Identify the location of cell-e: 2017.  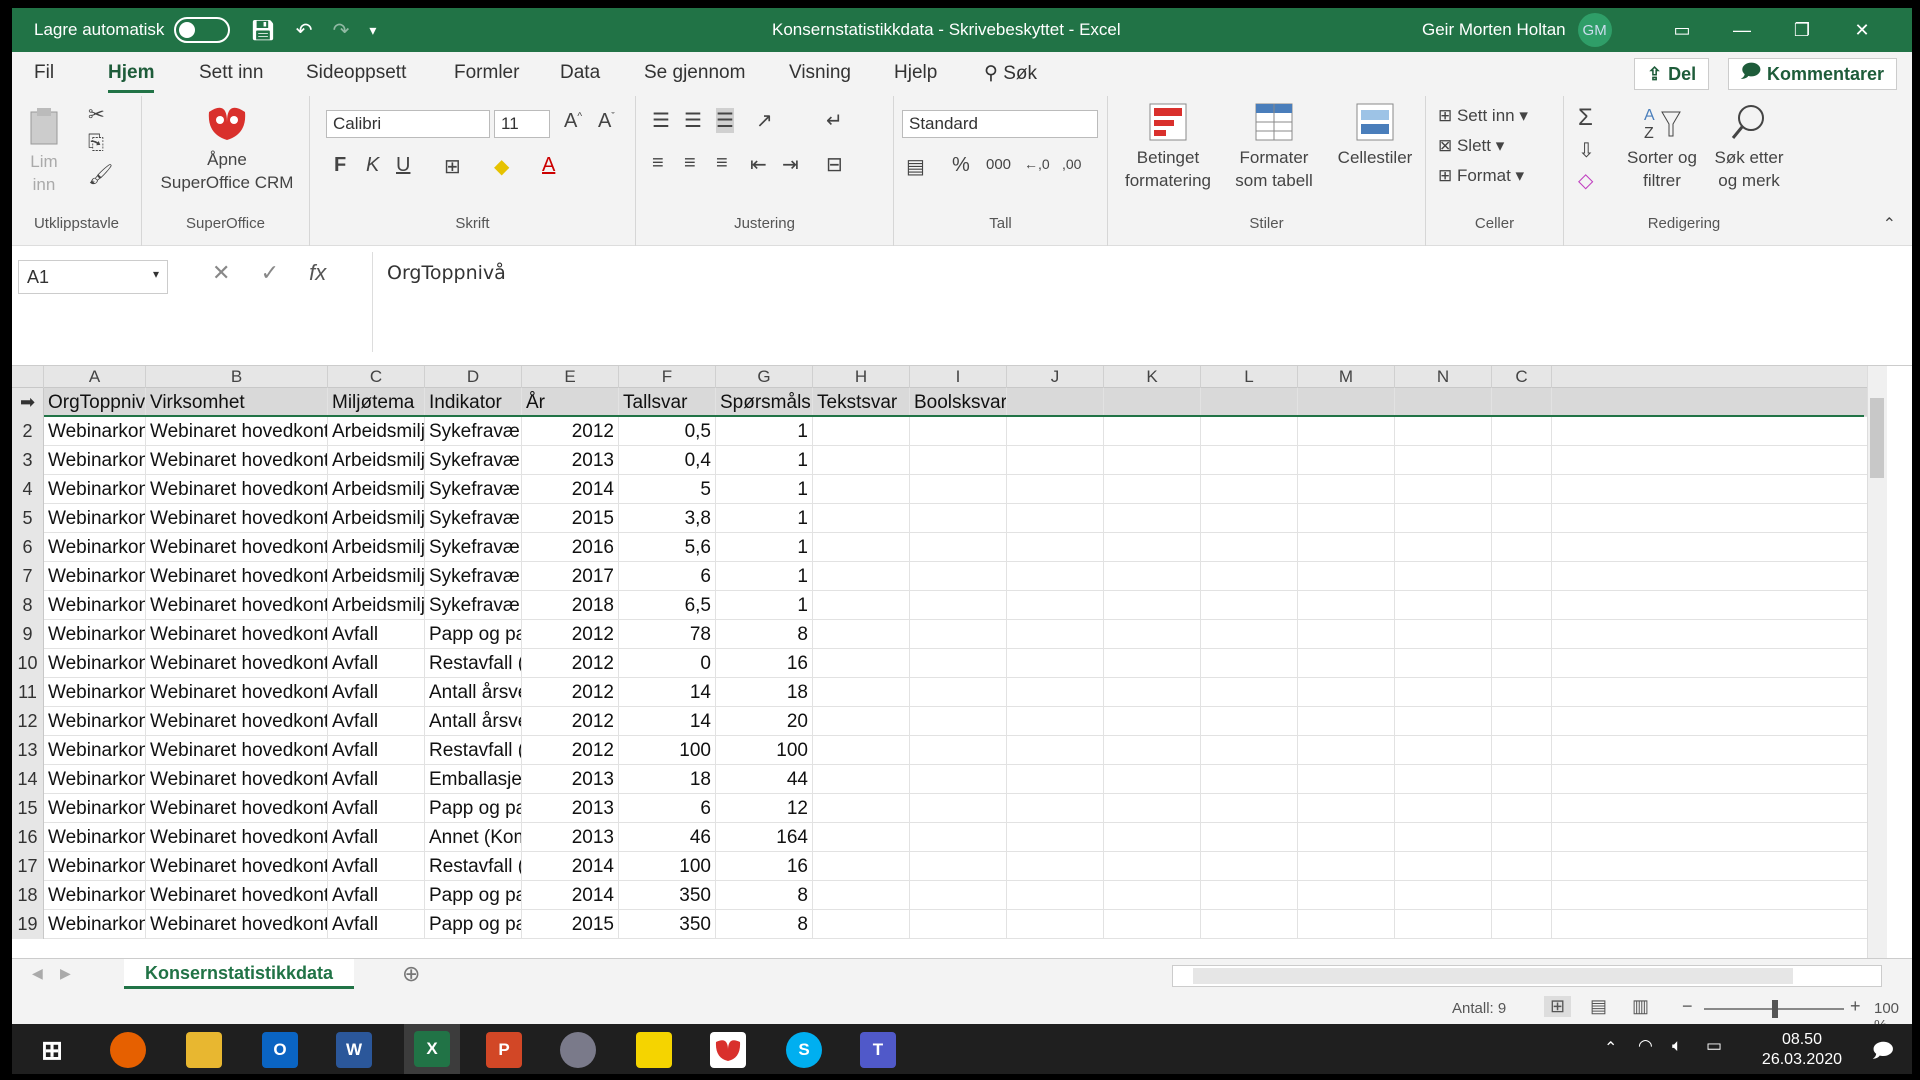
(570, 576).